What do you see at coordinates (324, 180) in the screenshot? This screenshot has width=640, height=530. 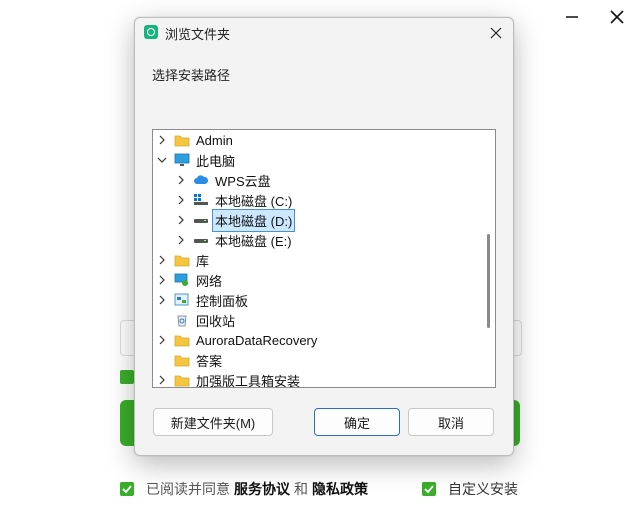 I see `tree-item: WPS云盘` at bounding box center [324, 180].